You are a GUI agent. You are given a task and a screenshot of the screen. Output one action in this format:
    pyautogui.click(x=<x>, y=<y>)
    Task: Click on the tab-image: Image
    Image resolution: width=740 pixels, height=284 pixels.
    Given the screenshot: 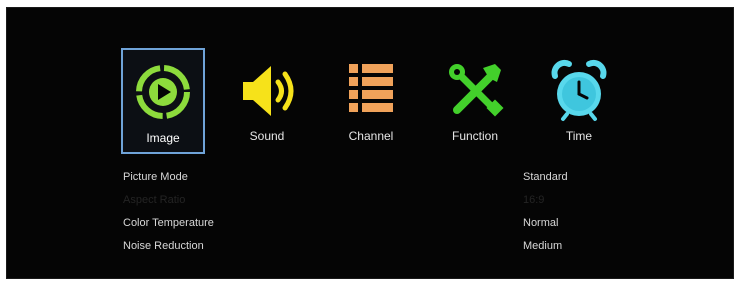 What is the action you would take?
    pyautogui.click(x=163, y=101)
    